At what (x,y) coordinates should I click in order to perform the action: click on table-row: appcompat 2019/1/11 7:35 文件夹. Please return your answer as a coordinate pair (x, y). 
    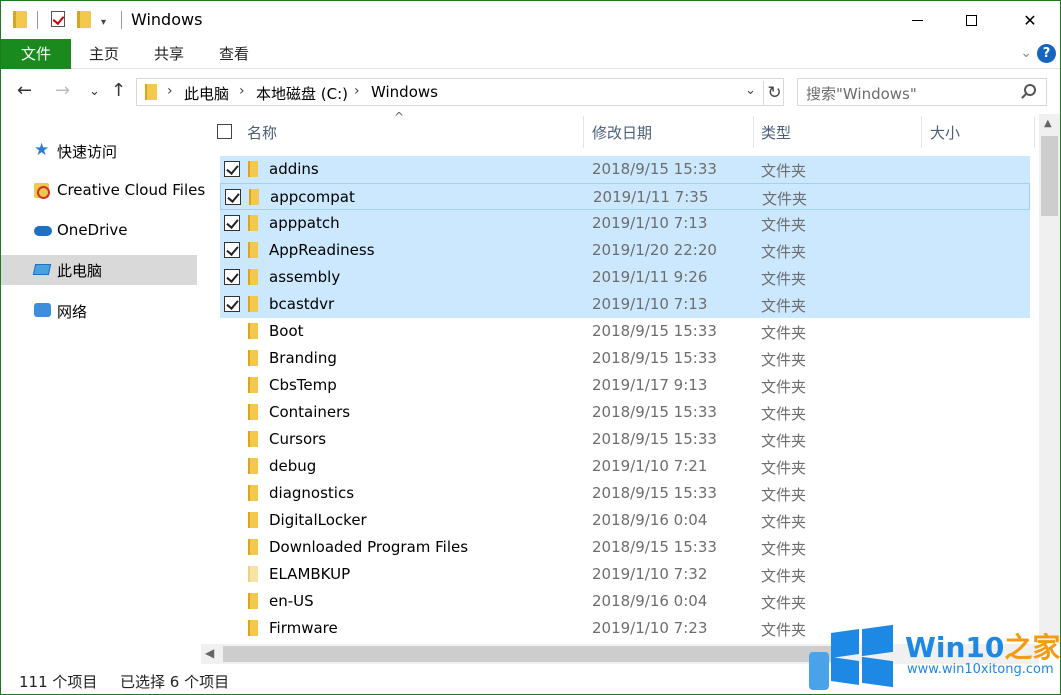
    Looking at the image, I should click on (625, 196).